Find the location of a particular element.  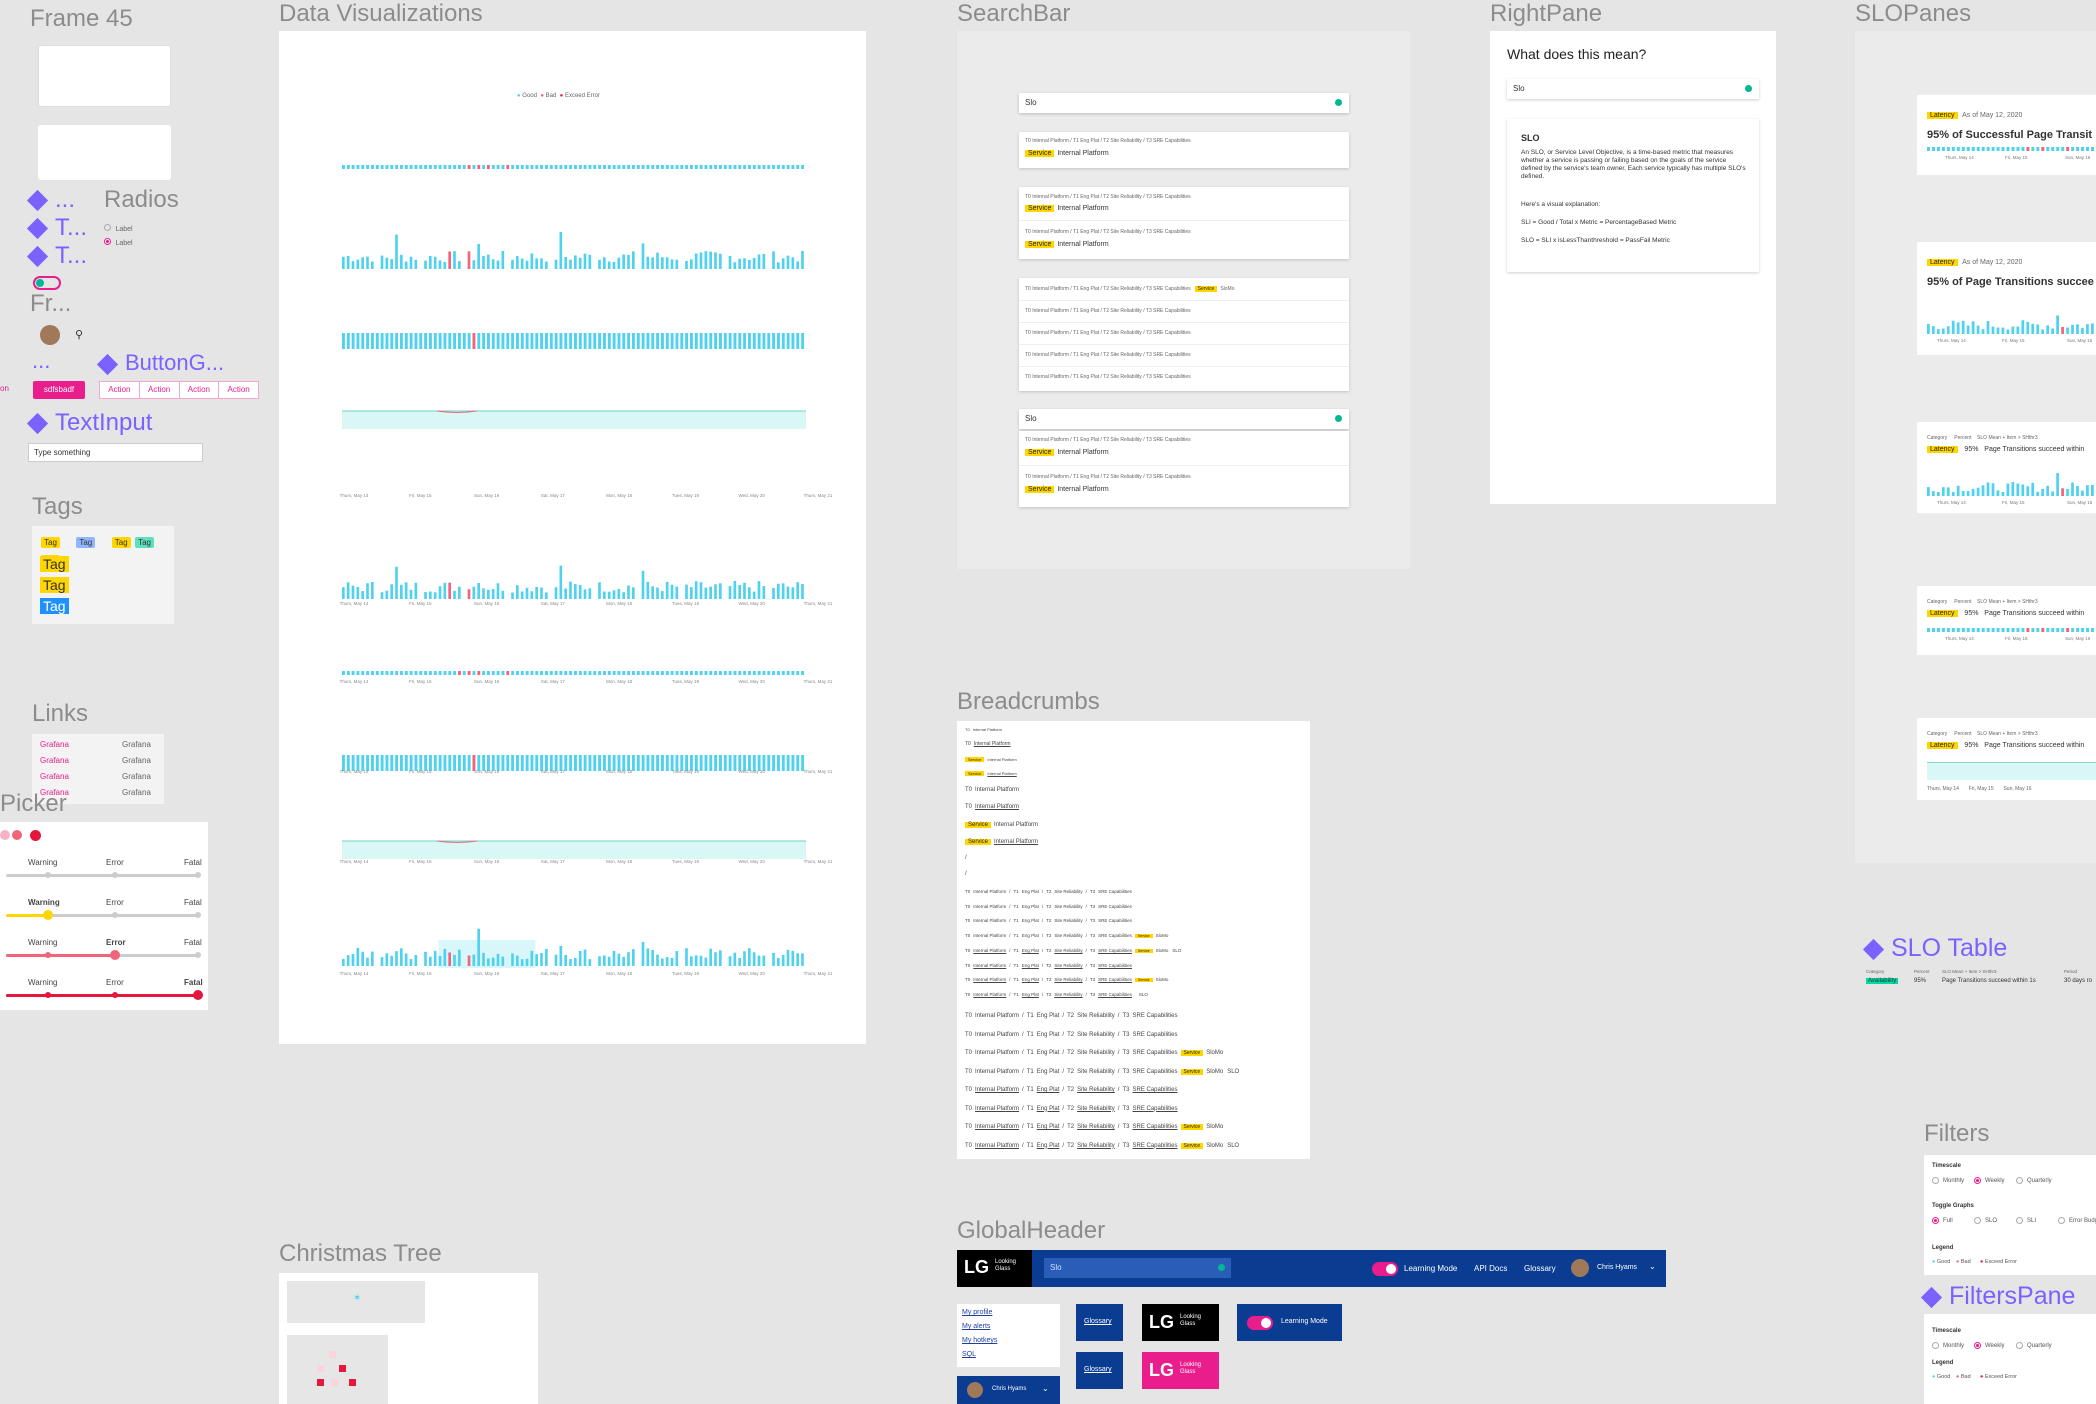

radio-option-2: Label is located at coordinates (118, 241).